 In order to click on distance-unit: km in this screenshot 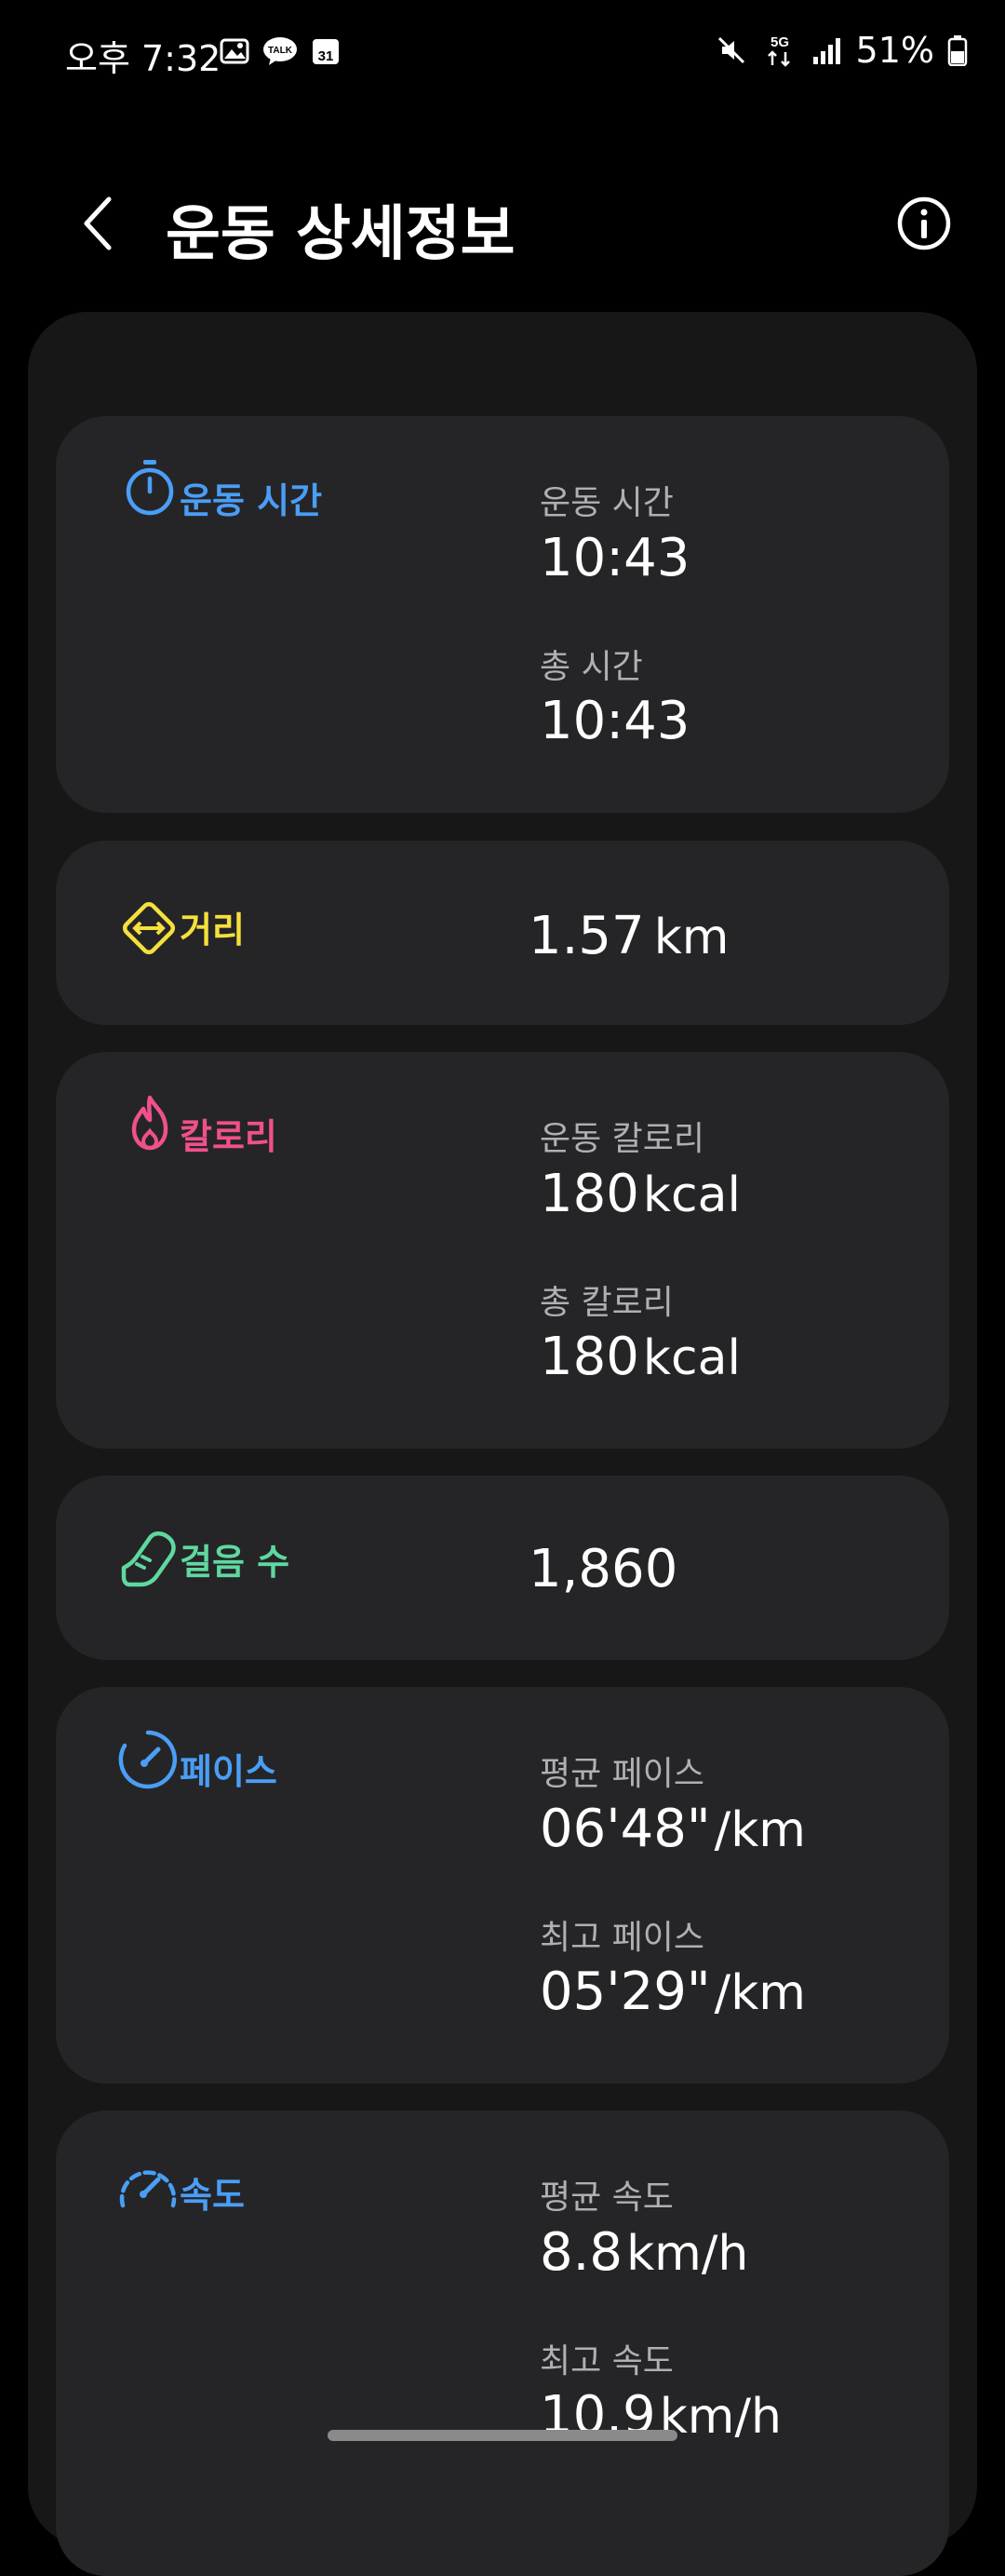, I will do `click(691, 937)`.